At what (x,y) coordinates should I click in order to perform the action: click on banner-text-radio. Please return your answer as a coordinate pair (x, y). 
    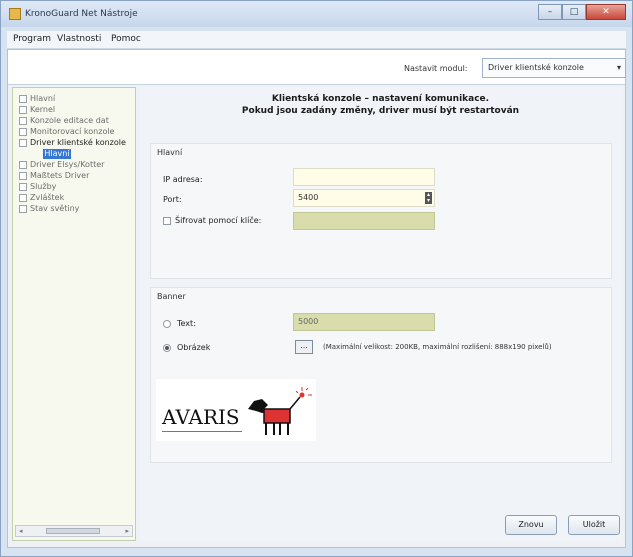
    Looking at the image, I should click on (167, 324).